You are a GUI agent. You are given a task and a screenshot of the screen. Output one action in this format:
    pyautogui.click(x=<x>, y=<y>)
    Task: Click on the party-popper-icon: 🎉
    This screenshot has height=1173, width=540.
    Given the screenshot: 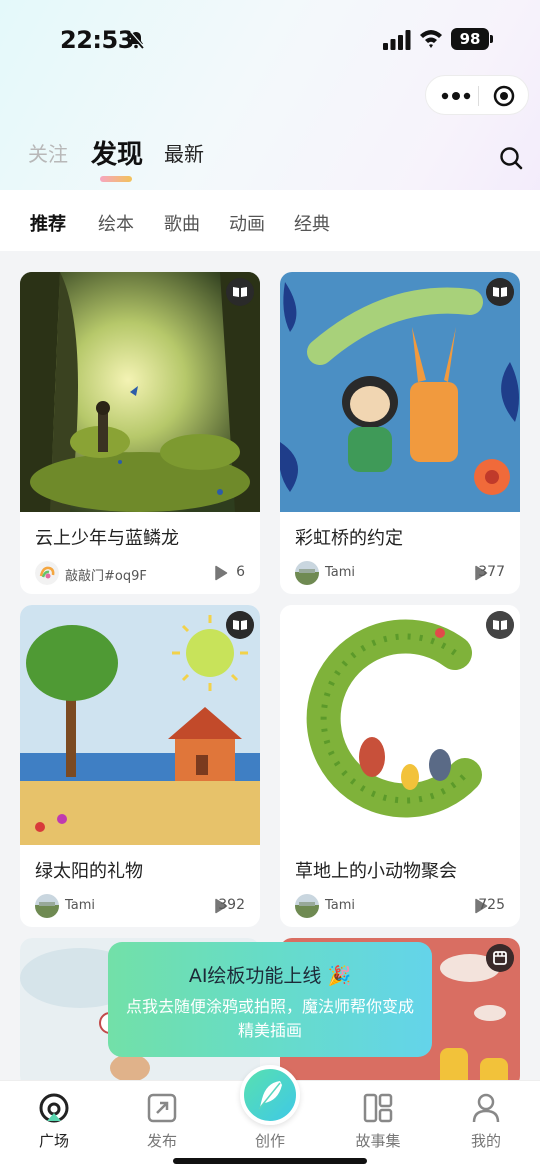 What is the action you would take?
    pyautogui.click(x=339, y=976)
    